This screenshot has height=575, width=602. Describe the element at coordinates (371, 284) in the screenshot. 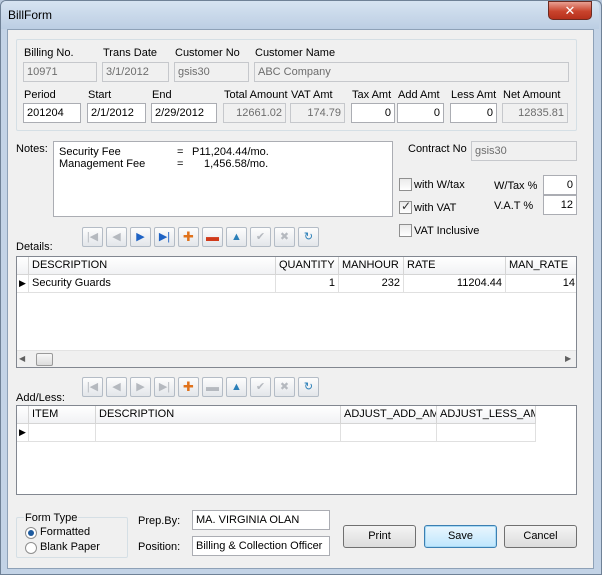

I see `details-cell-manhour: 232` at that location.